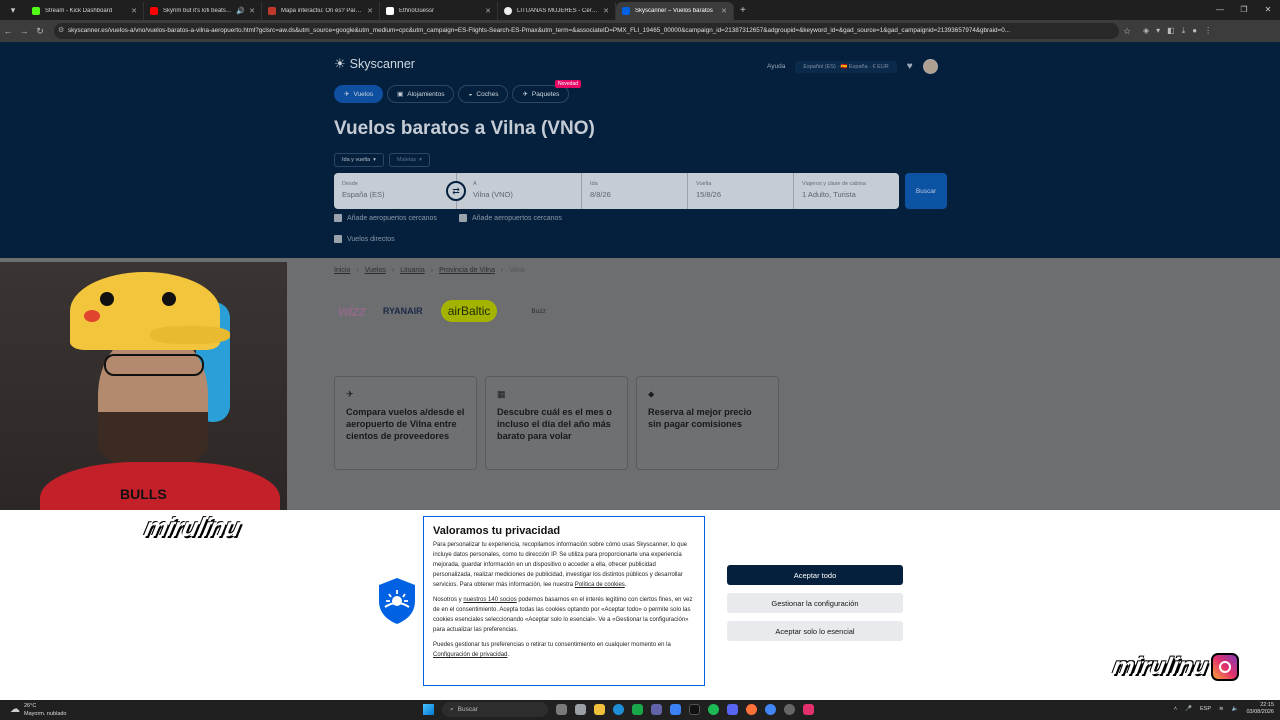 The image size is (1280, 720). What do you see at coordinates (421, 94) in the screenshot?
I see `tab-alojamientos: ▣ Alojamientos` at bounding box center [421, 94].